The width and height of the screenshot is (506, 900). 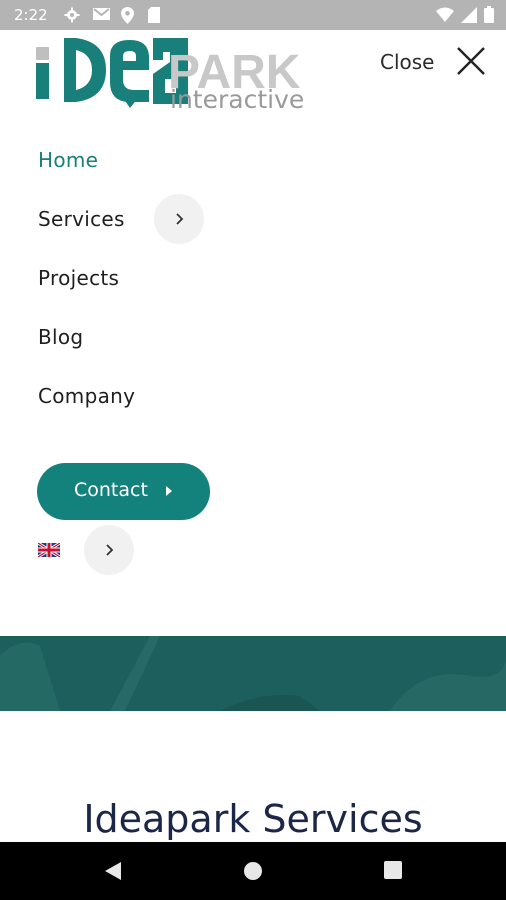 I want to click on menu-item-services: Services, so click(x=81, y=219).